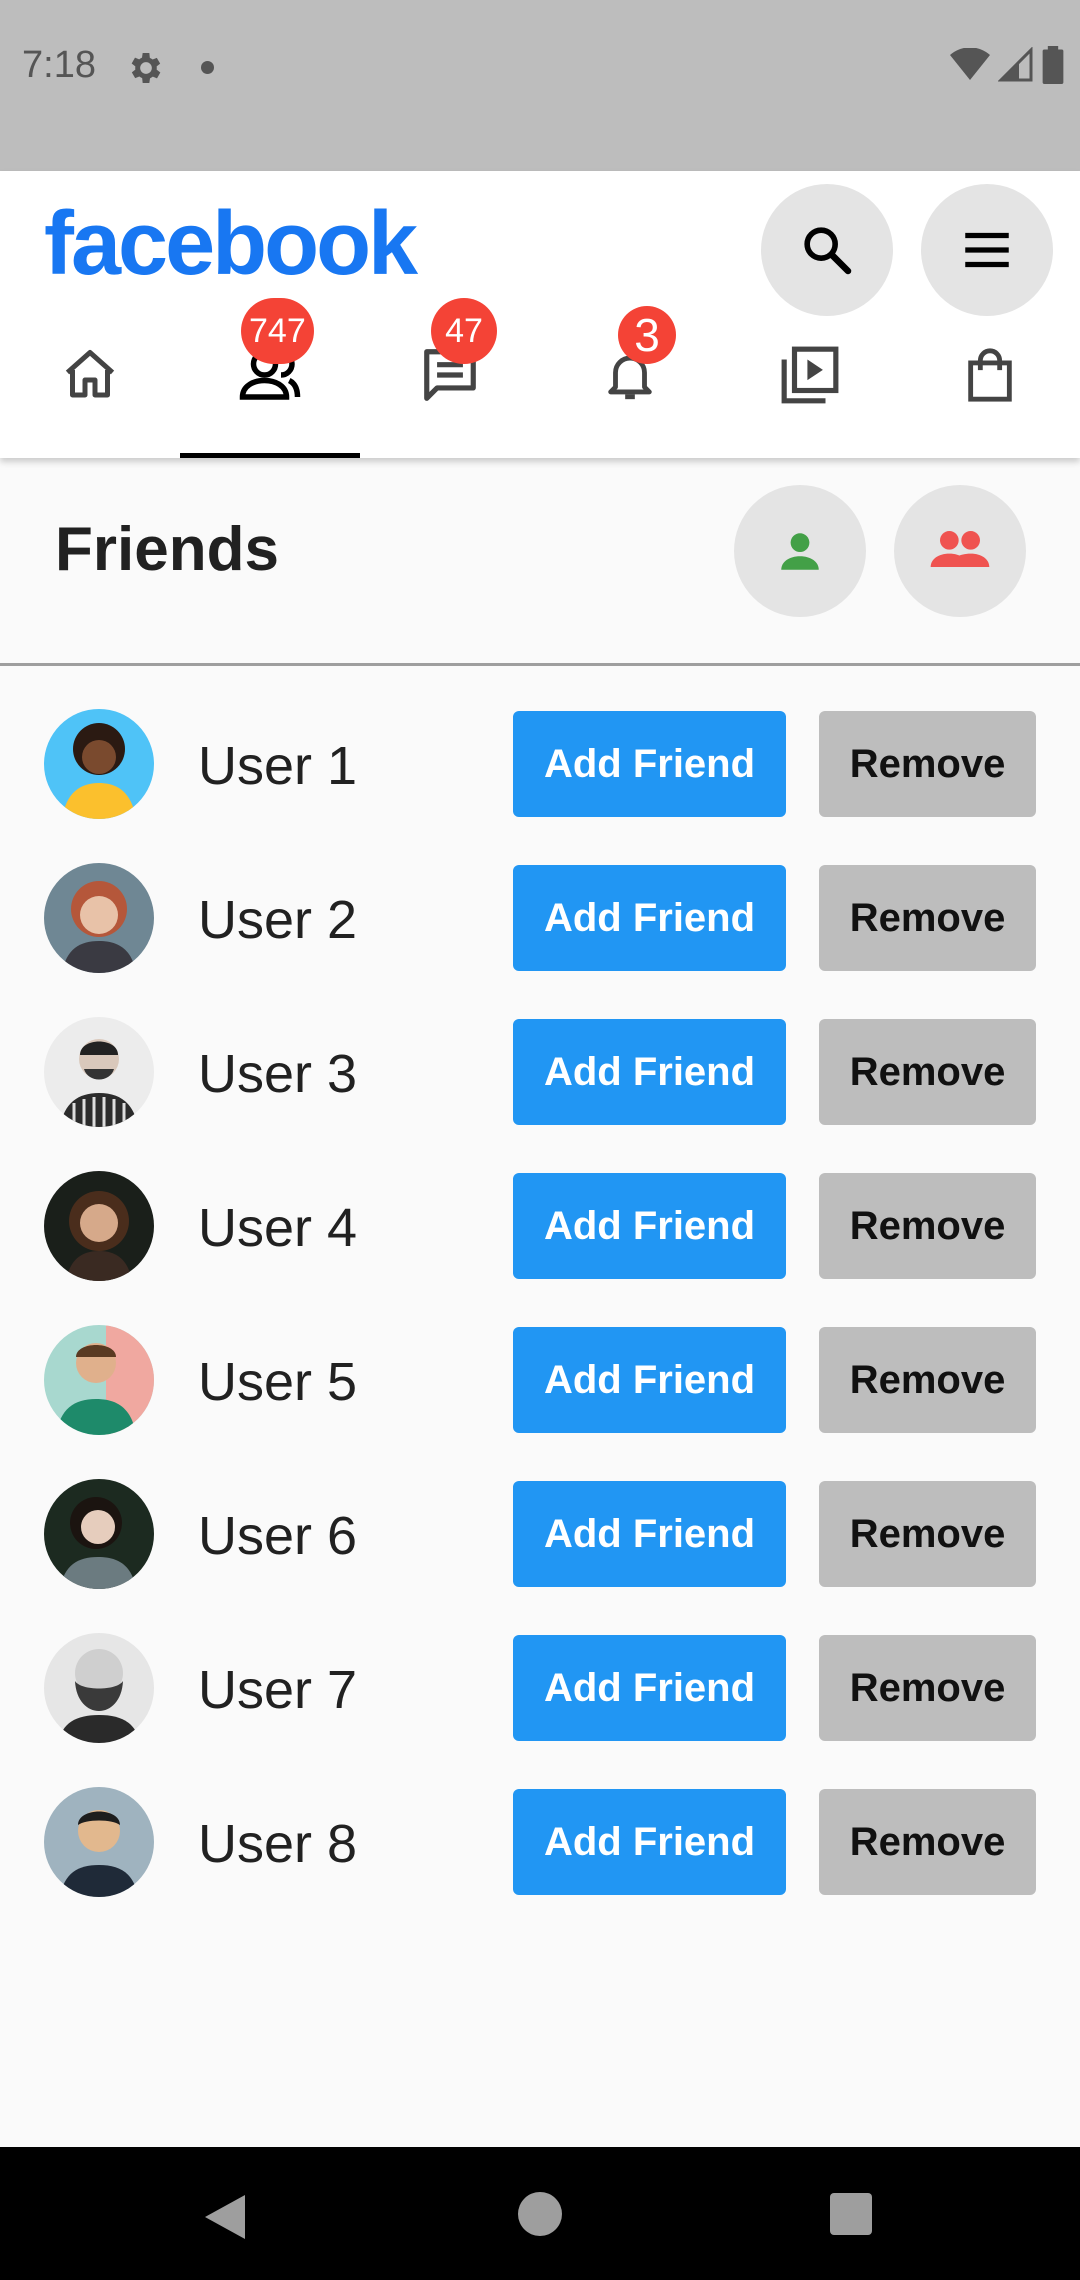 Image resolution: width=1080 pixels, height=2280 pixels. What do you see at coordinates (450, 374) in the screenshot?
I see `tab-messages: 47` at bounding box center [450, 374].